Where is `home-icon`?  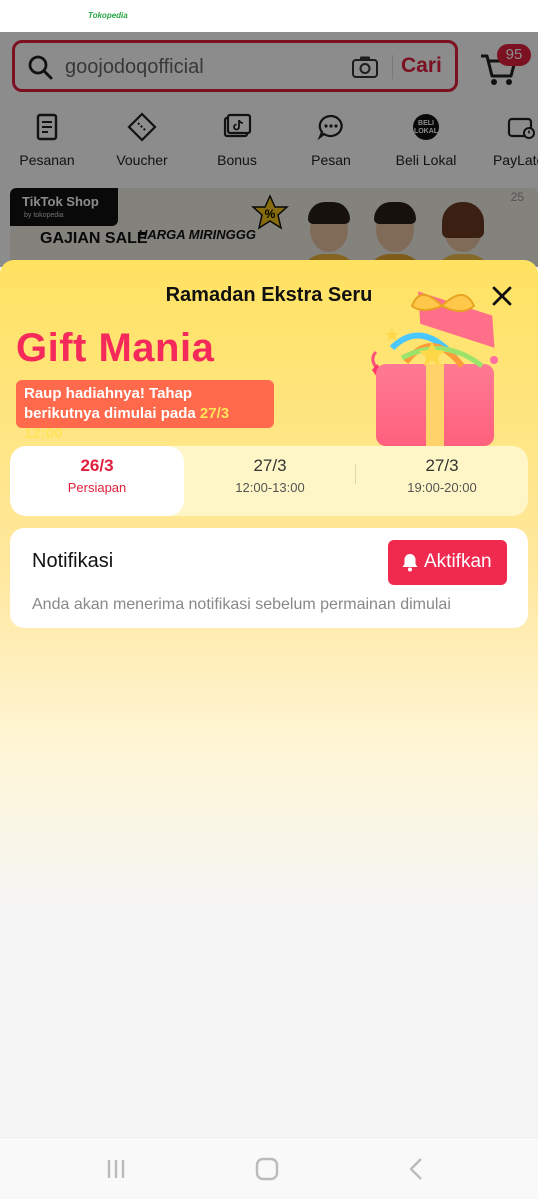
home-icon is located at coordinates (267, 1169).